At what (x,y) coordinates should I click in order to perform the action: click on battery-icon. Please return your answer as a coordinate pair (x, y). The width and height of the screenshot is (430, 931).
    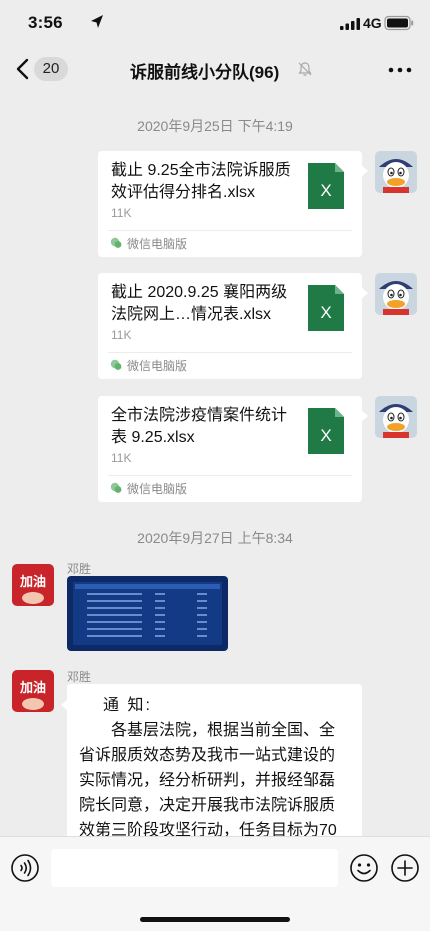
    Looking at the image, I should click on (399, 23).